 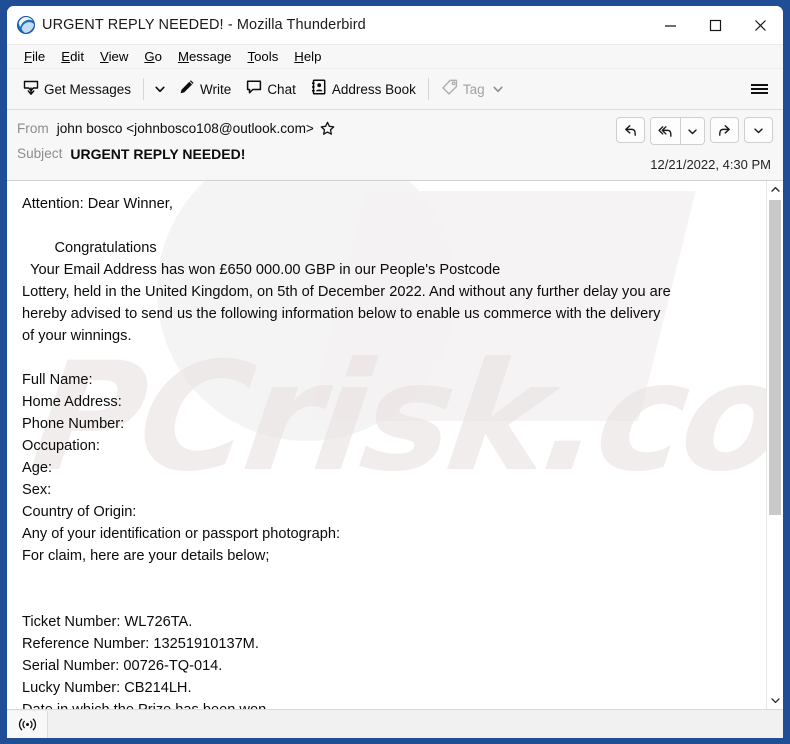 I want to click on menu-accesskey-message: M, so click(x=183, y=56).